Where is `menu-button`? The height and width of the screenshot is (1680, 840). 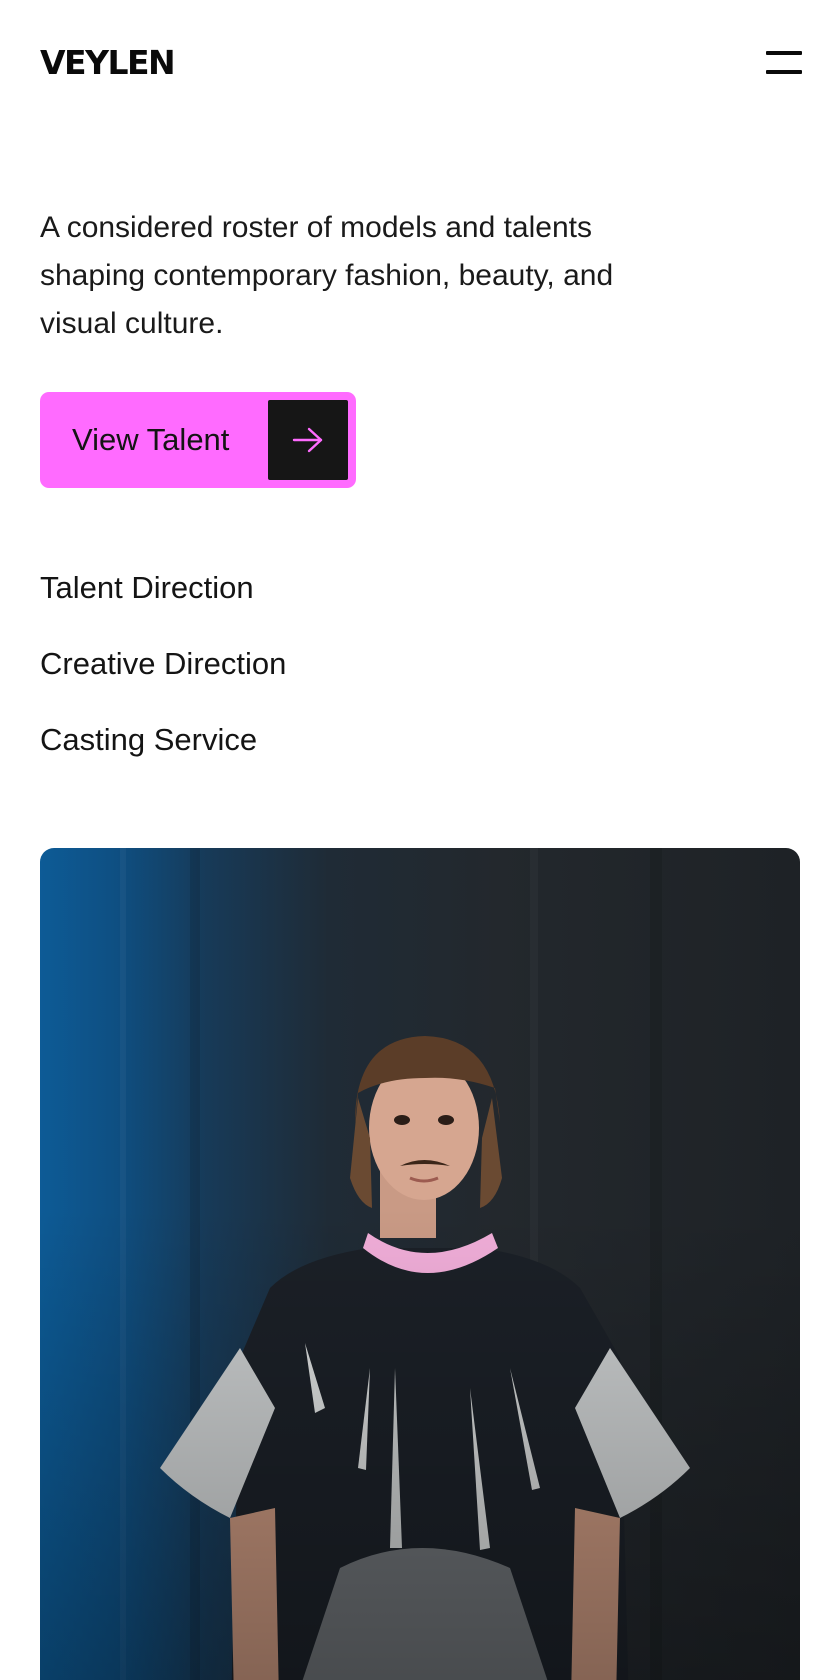
menu-button is located at coordinates (784, 62).